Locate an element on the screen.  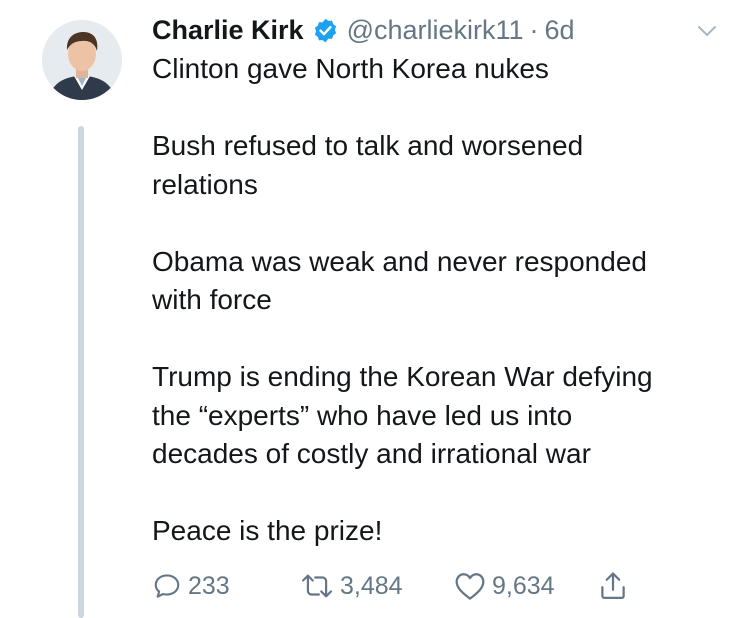
like-button: 9,634 is located at coordinates (504, 586).